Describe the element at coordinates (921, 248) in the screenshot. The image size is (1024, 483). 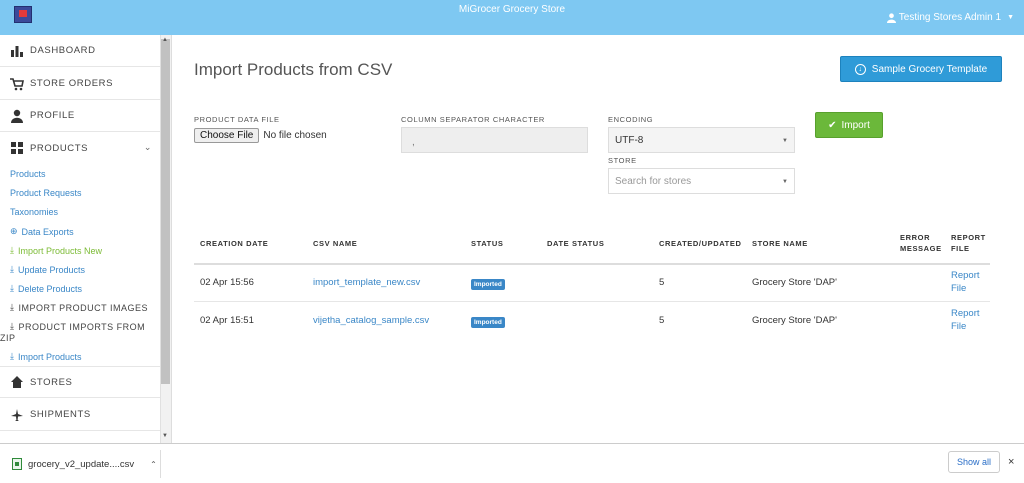
I see `col-error-message: MESSAGE` at that location.